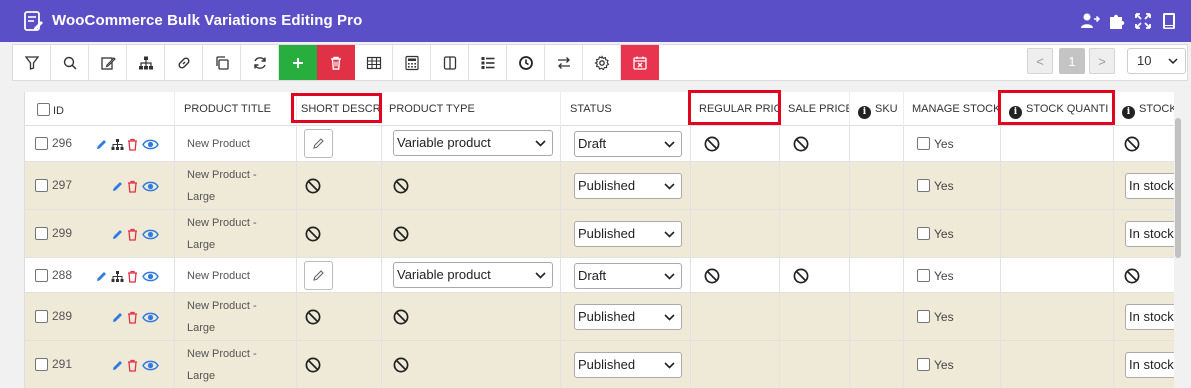  I want to click on import-export-button, so click(564, 62).